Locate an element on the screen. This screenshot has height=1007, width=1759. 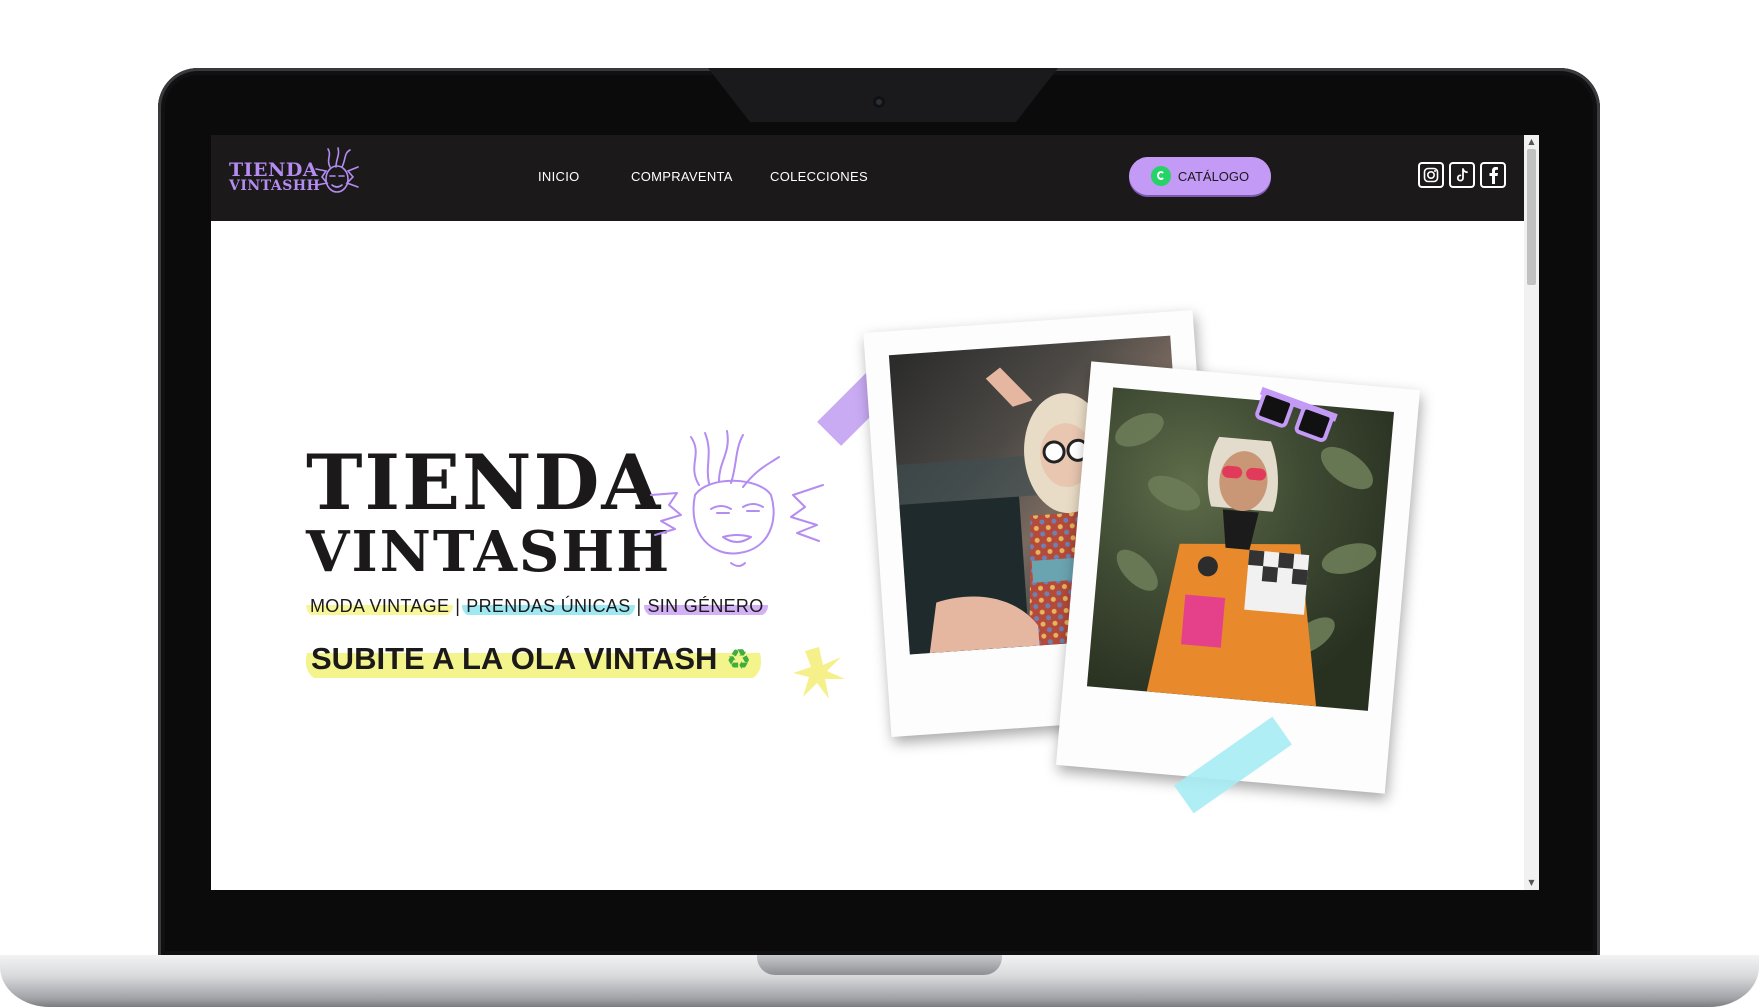
hero-title-line-1: TIENDA is located at coordinates (484, 482).